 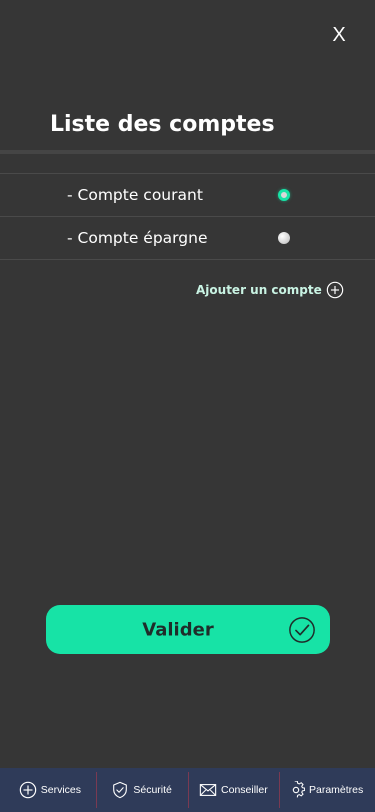 I want to click on envelope-icon, so click(x=208, y=790).